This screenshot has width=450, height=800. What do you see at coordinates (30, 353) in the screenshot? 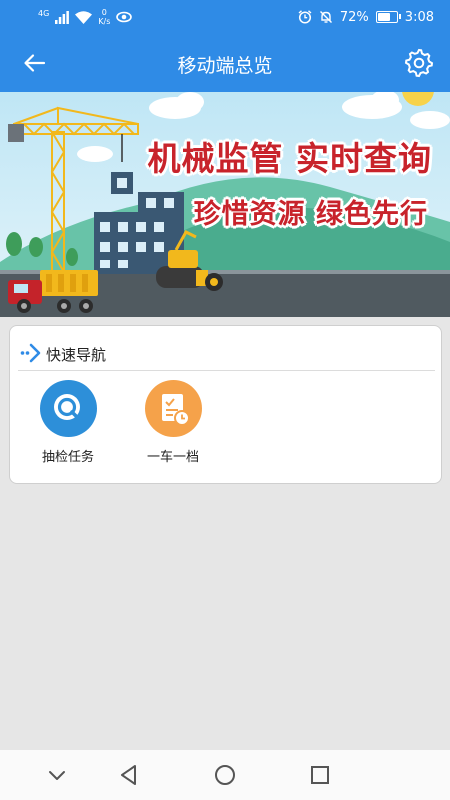
I see `double-chevron-icon` at bounding box center [30, 353].